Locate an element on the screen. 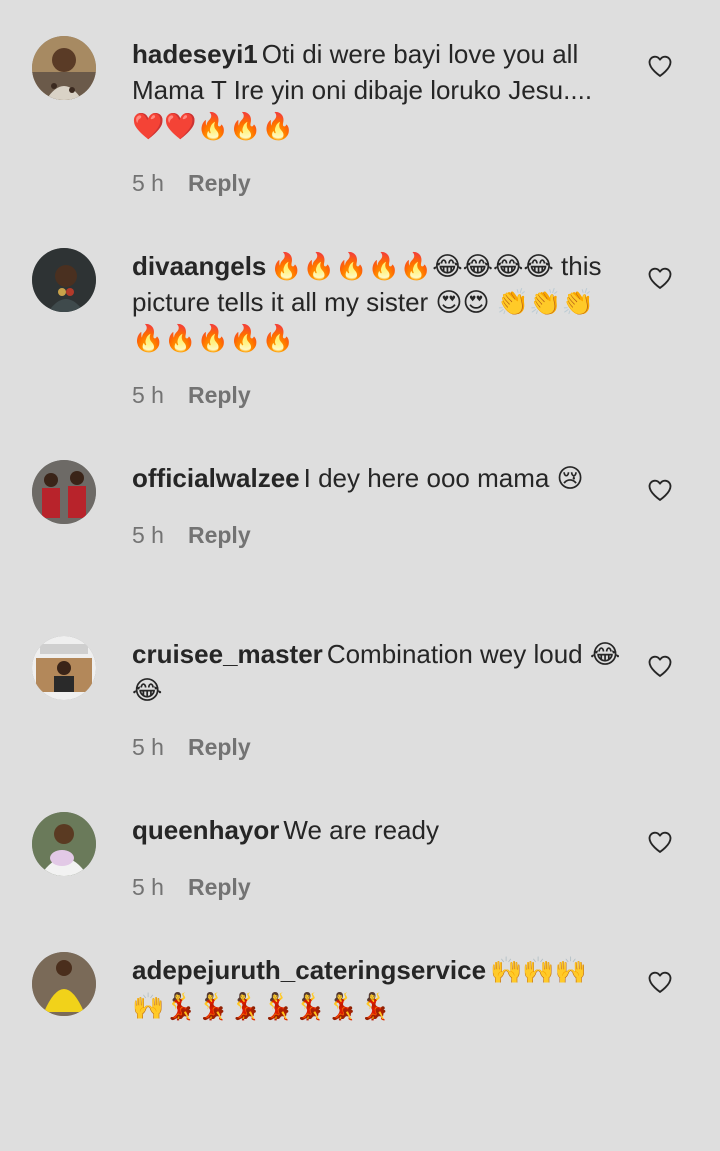  username: hadeseyi1 is located at coordinates (195, 54).